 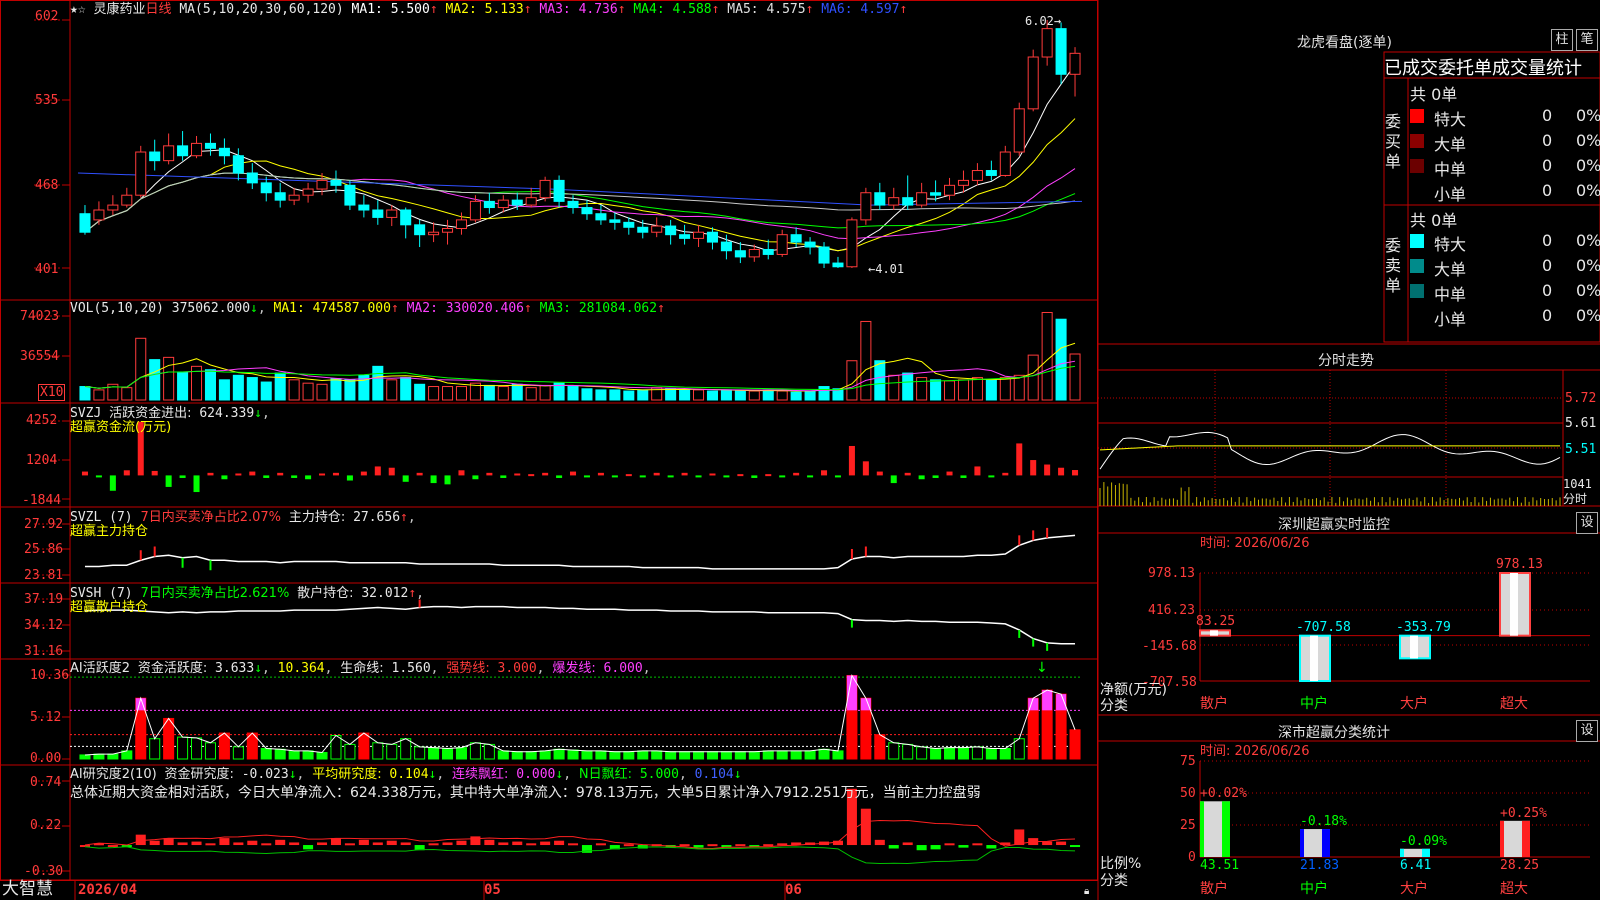 What do you see at coordinates (714, 774) in the screenshot?
I see `ai-n-value2: 0.104` at bounding box center [714, 774].